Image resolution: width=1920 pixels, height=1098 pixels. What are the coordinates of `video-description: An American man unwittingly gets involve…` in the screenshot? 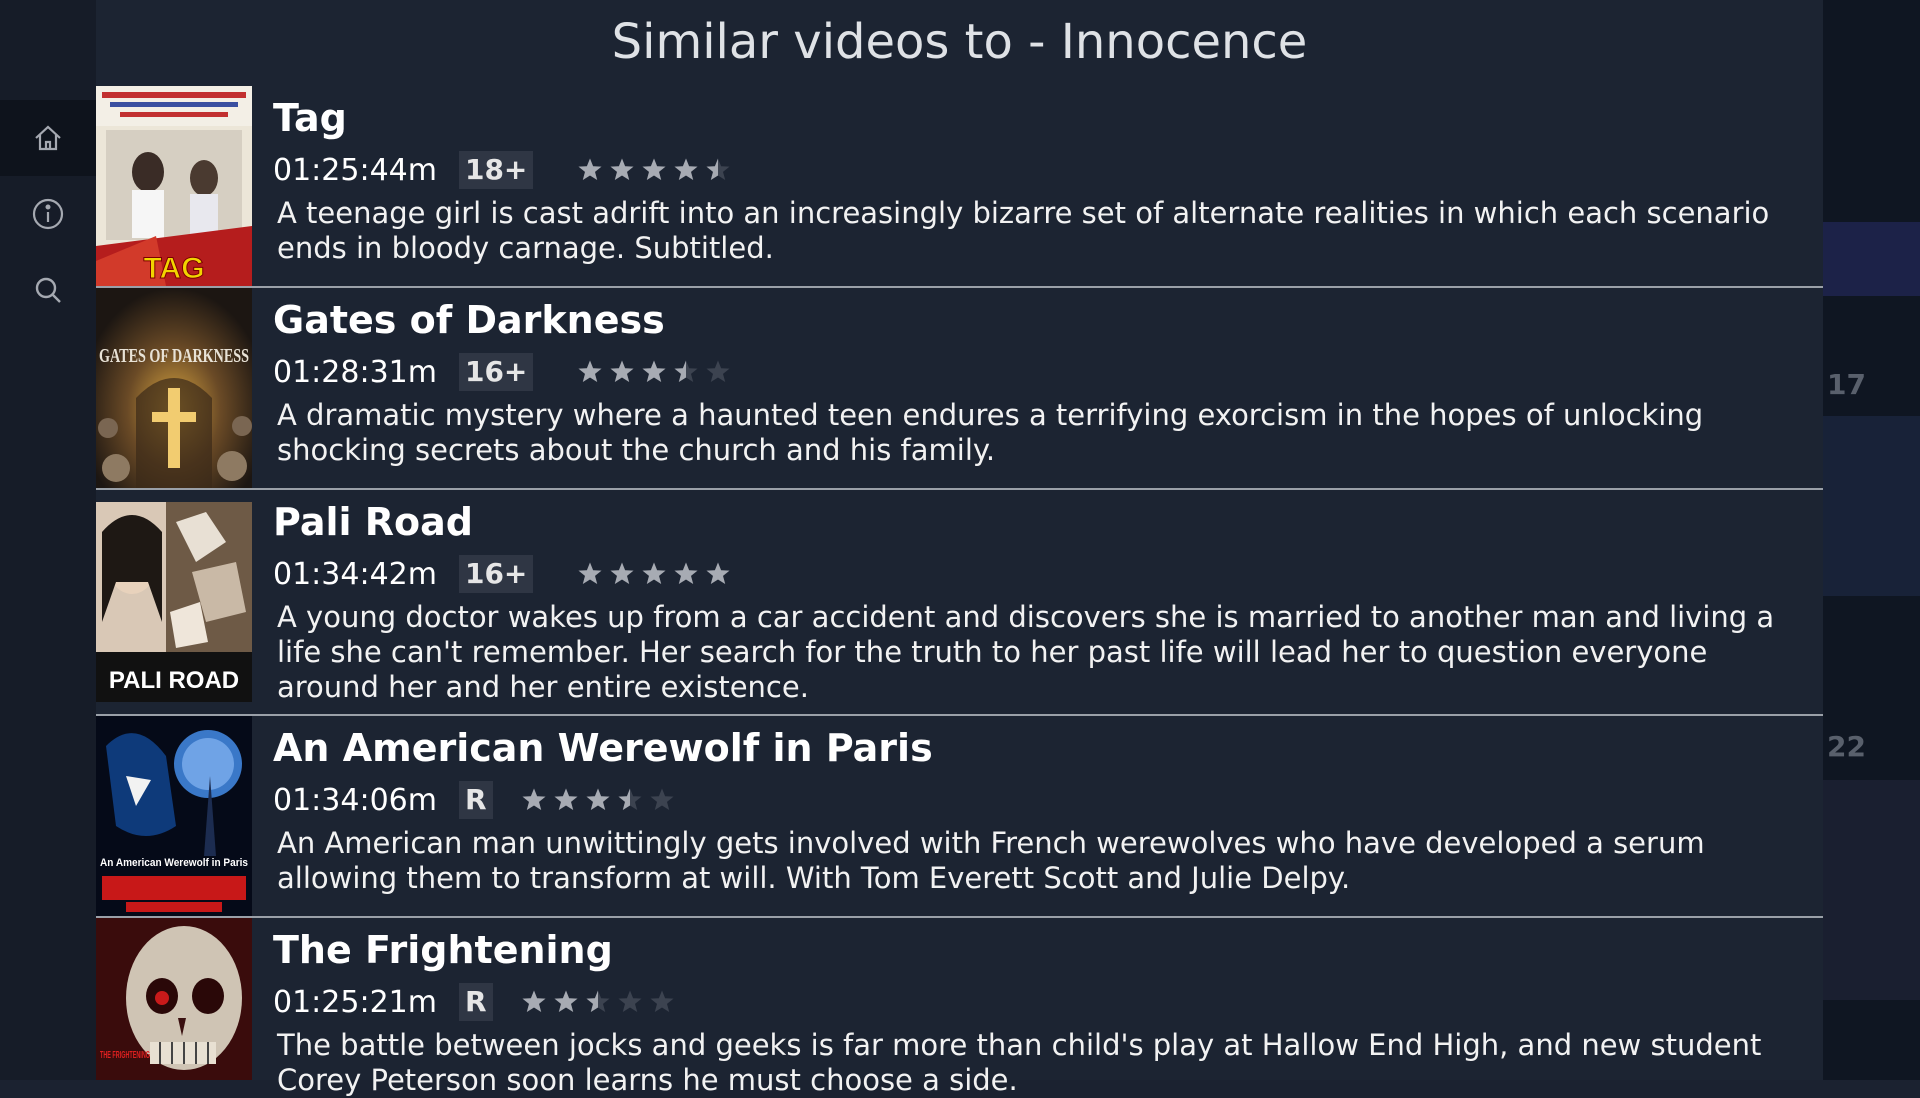 It's located at (991, 860).